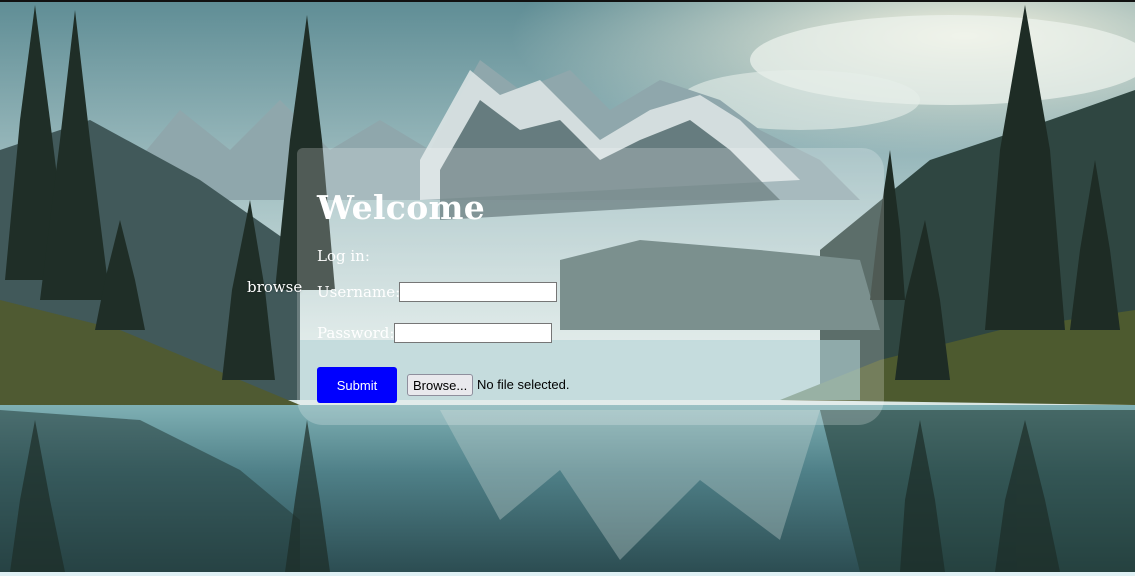 Image resolution: width=1135 pixels, height=576 pixels. I want to click on submit-button: Submit, so click(357, 385).